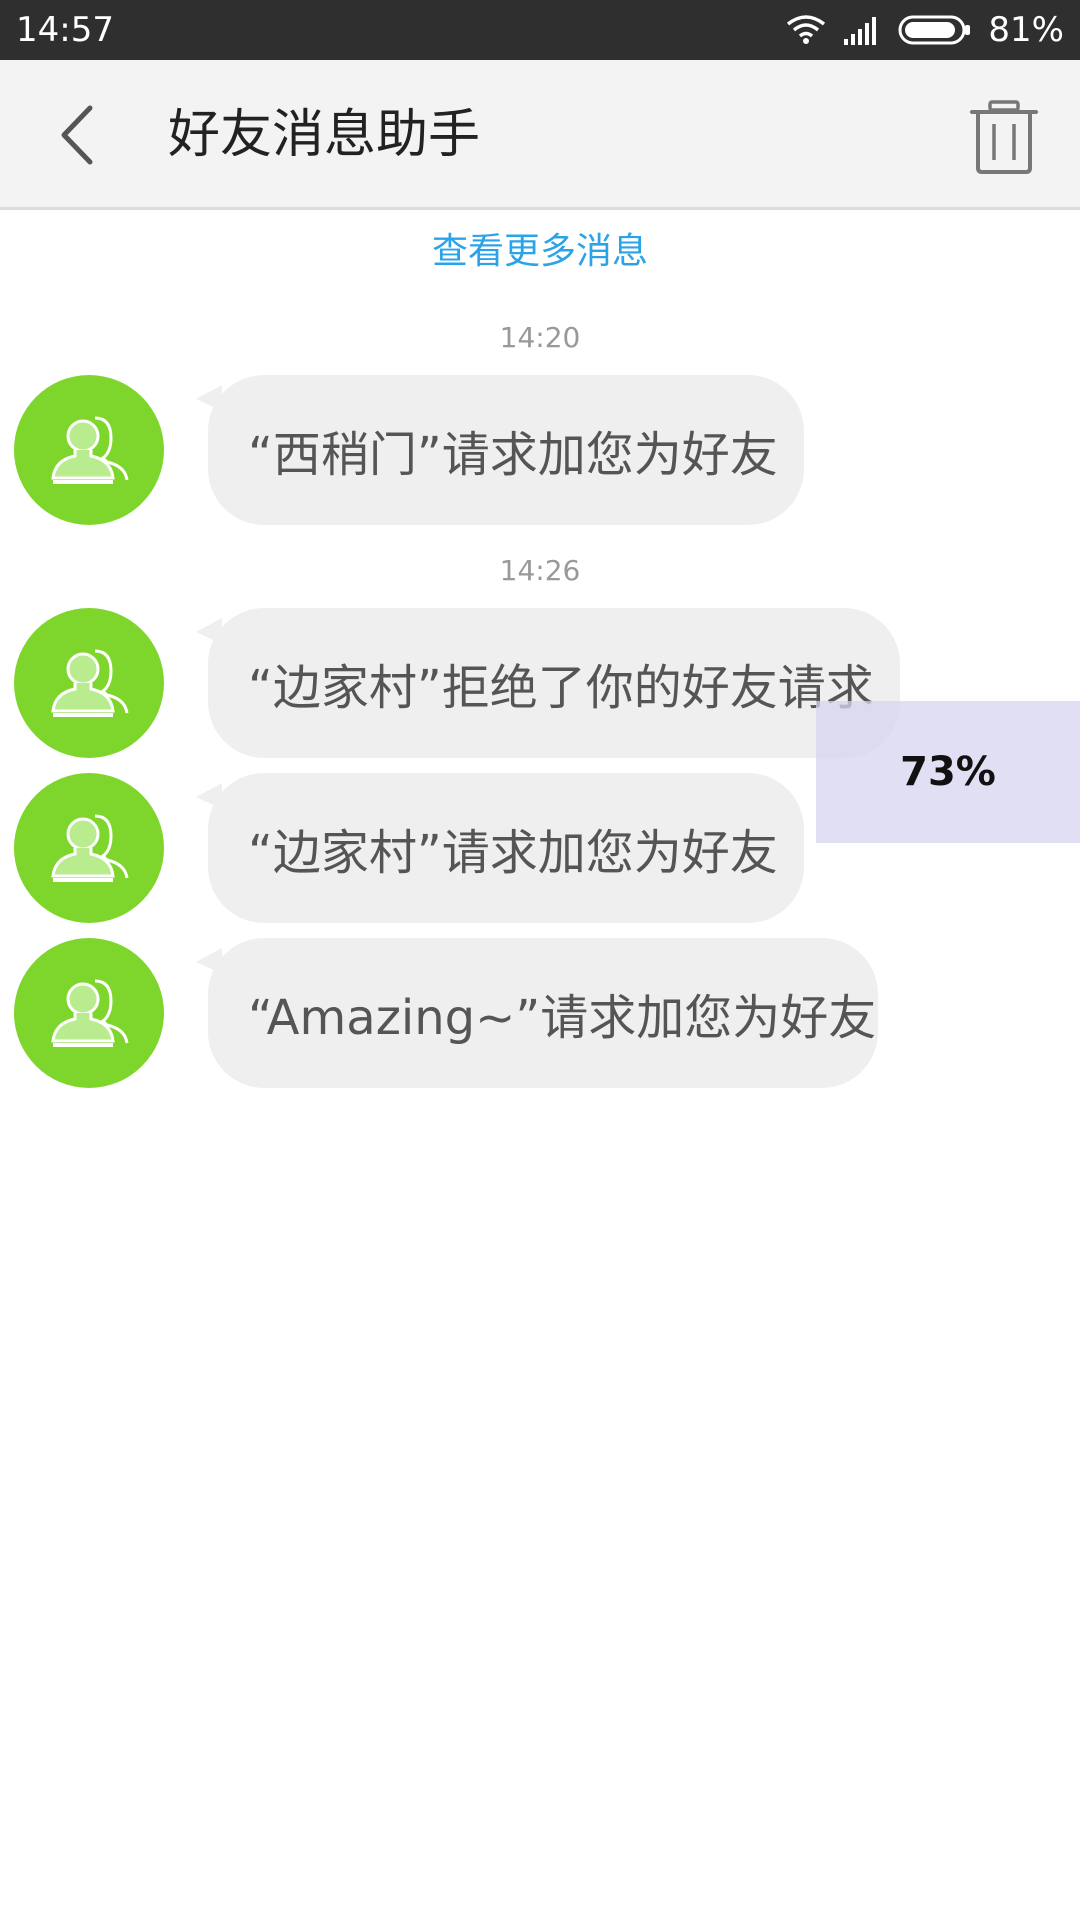  I want to click on status-bar: 14:57 81%, so click(540, 30).